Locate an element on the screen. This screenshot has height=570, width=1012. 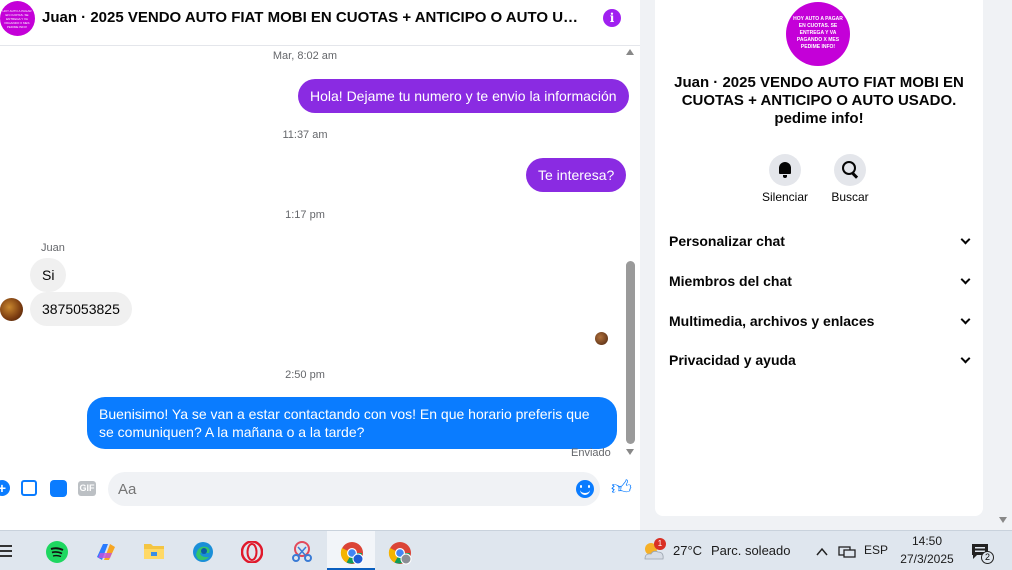
section-media-files-links: Multimedia, archivos y enlaces is located at coordinates (820, 323).